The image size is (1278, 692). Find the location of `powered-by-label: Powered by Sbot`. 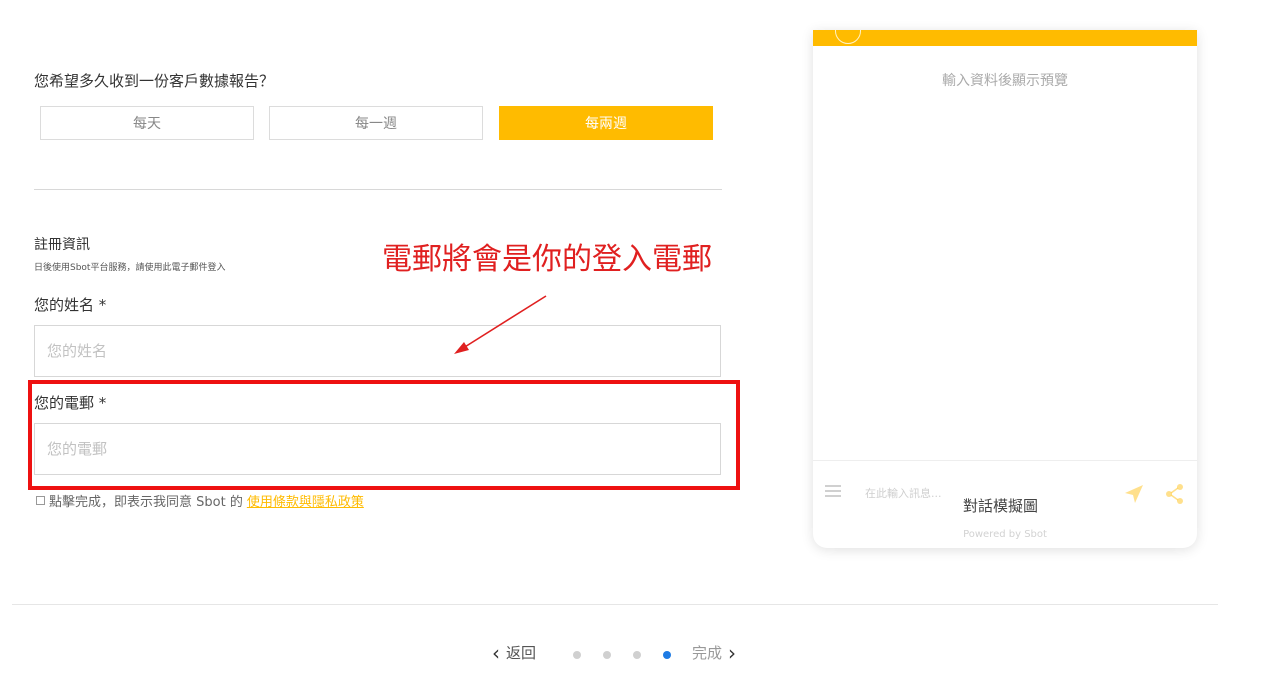

powered-by-label: Powered by Sbot is located at coordinates (1005, 534).